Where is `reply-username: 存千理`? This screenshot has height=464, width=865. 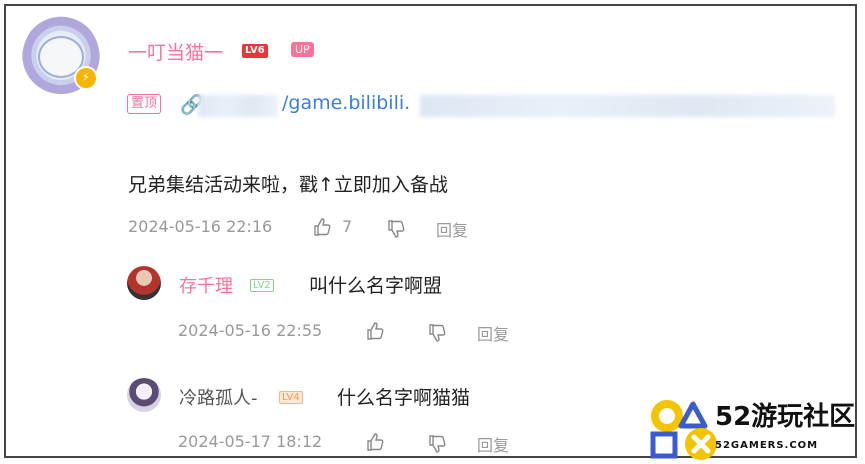 reply-username: 存千理 is located at coordinates (206, 285).